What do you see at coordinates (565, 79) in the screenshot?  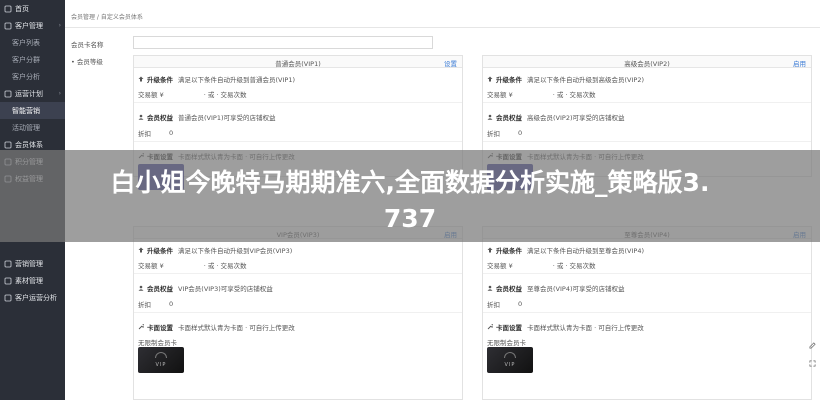 I see `upgrade-condition: 升级条件 满足以下条件自动升级到高级会员(VIP2)` at bounding box center [565, 79].